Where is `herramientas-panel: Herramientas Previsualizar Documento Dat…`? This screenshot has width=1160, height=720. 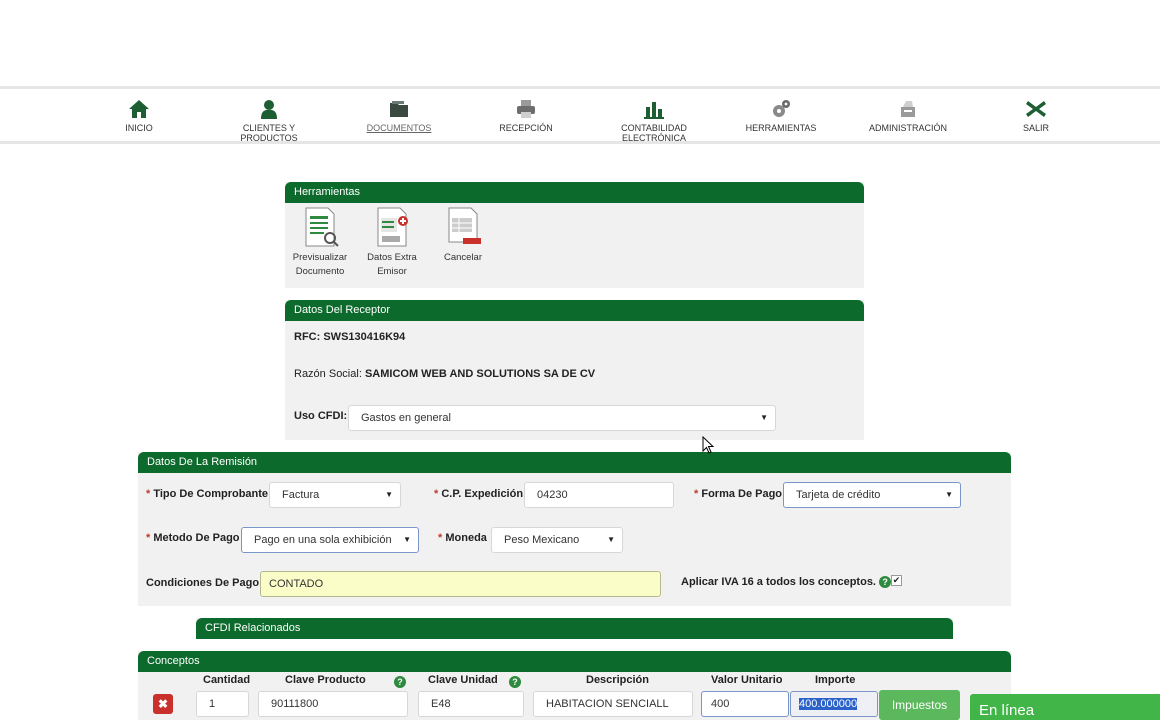 herramientas-panel: Herramientas Previsualizar Documento Dat… is located at coordinates (574, 235).